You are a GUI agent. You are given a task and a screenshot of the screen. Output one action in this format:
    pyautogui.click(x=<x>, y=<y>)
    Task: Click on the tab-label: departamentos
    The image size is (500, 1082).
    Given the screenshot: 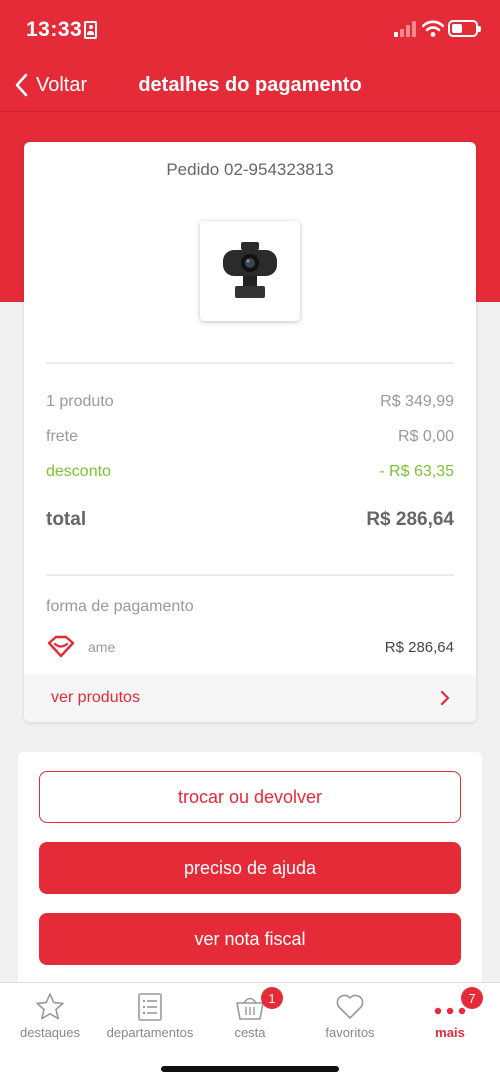 What is the action you would take?
    pyautogui.click(x=150, y=1032)
    